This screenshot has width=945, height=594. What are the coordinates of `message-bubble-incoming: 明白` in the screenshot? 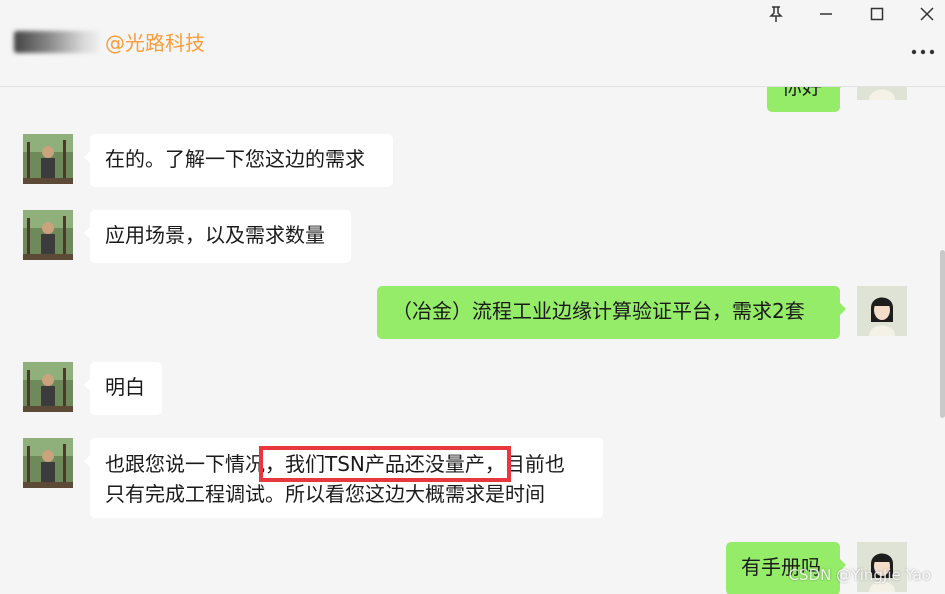 It's located at (123, 388).